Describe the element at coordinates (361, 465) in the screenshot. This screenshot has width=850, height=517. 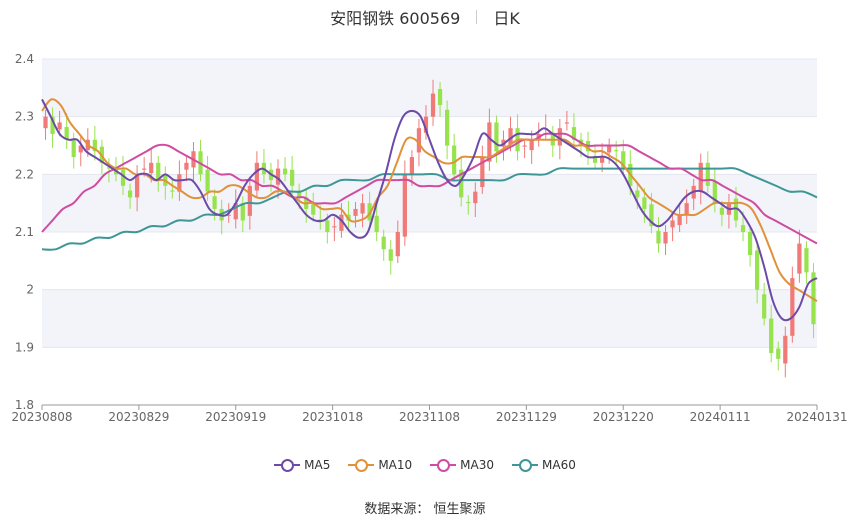
I see `legend-swatch-ma10` at that location.